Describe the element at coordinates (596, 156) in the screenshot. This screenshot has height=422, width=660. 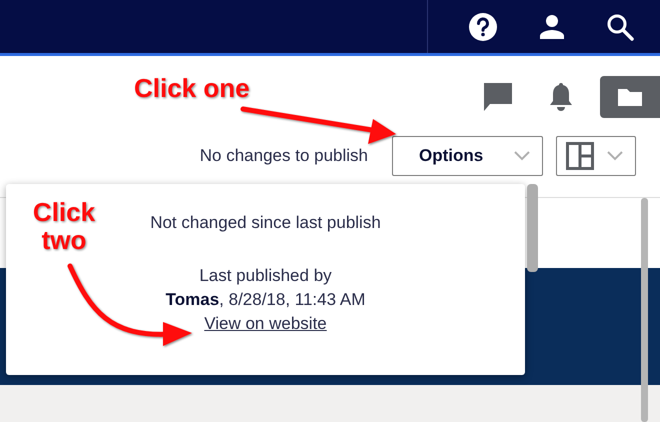
I see `layout-button` at that location.